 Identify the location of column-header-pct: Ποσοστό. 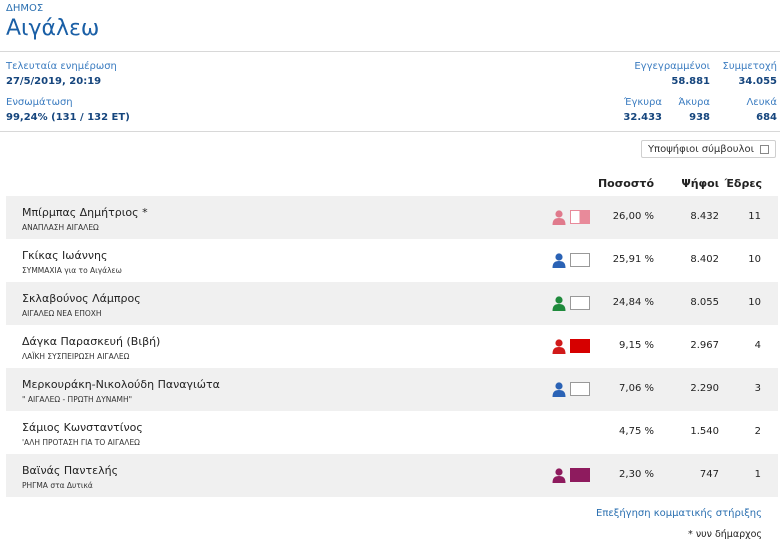
(625, 183).